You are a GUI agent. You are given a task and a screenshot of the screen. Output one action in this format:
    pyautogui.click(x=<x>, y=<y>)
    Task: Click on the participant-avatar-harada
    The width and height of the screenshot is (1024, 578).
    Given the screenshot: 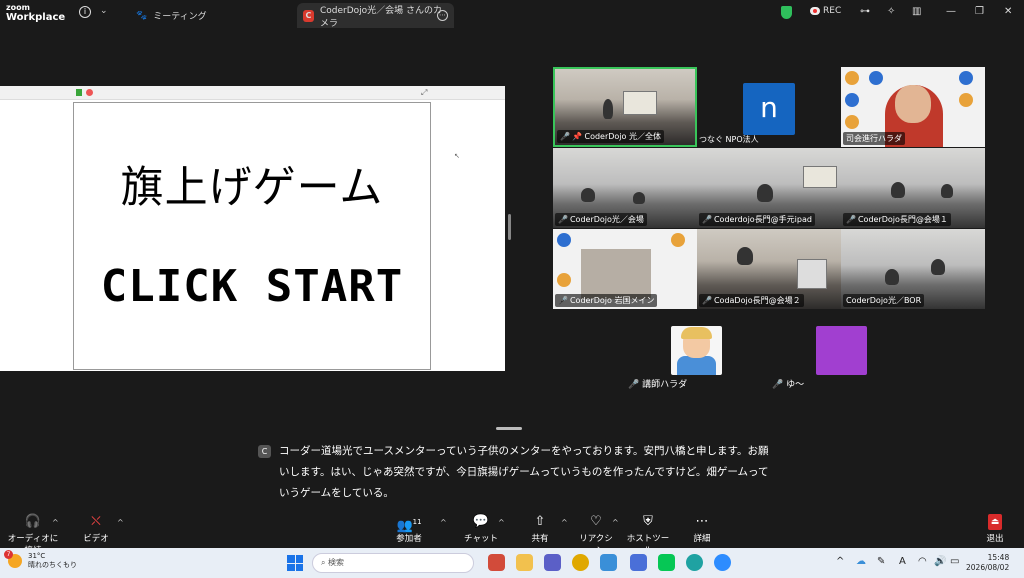 What is the action you would take?
    pyautogui.click(x=696, y=350)
    